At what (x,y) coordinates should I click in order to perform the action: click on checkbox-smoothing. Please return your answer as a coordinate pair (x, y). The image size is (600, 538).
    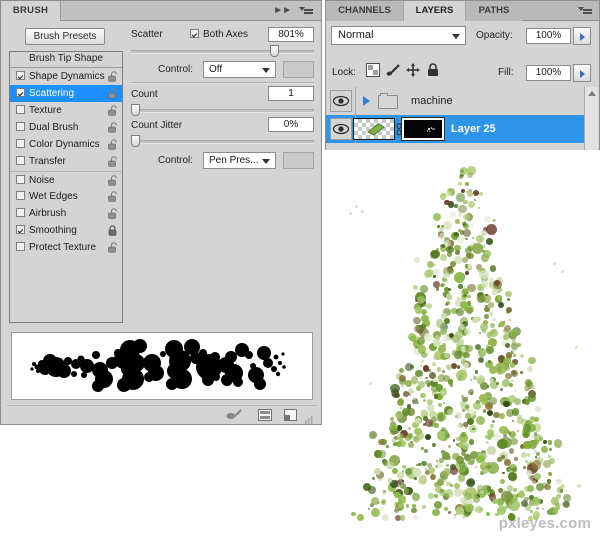
    Looking at the image, I should click on (20, 229).